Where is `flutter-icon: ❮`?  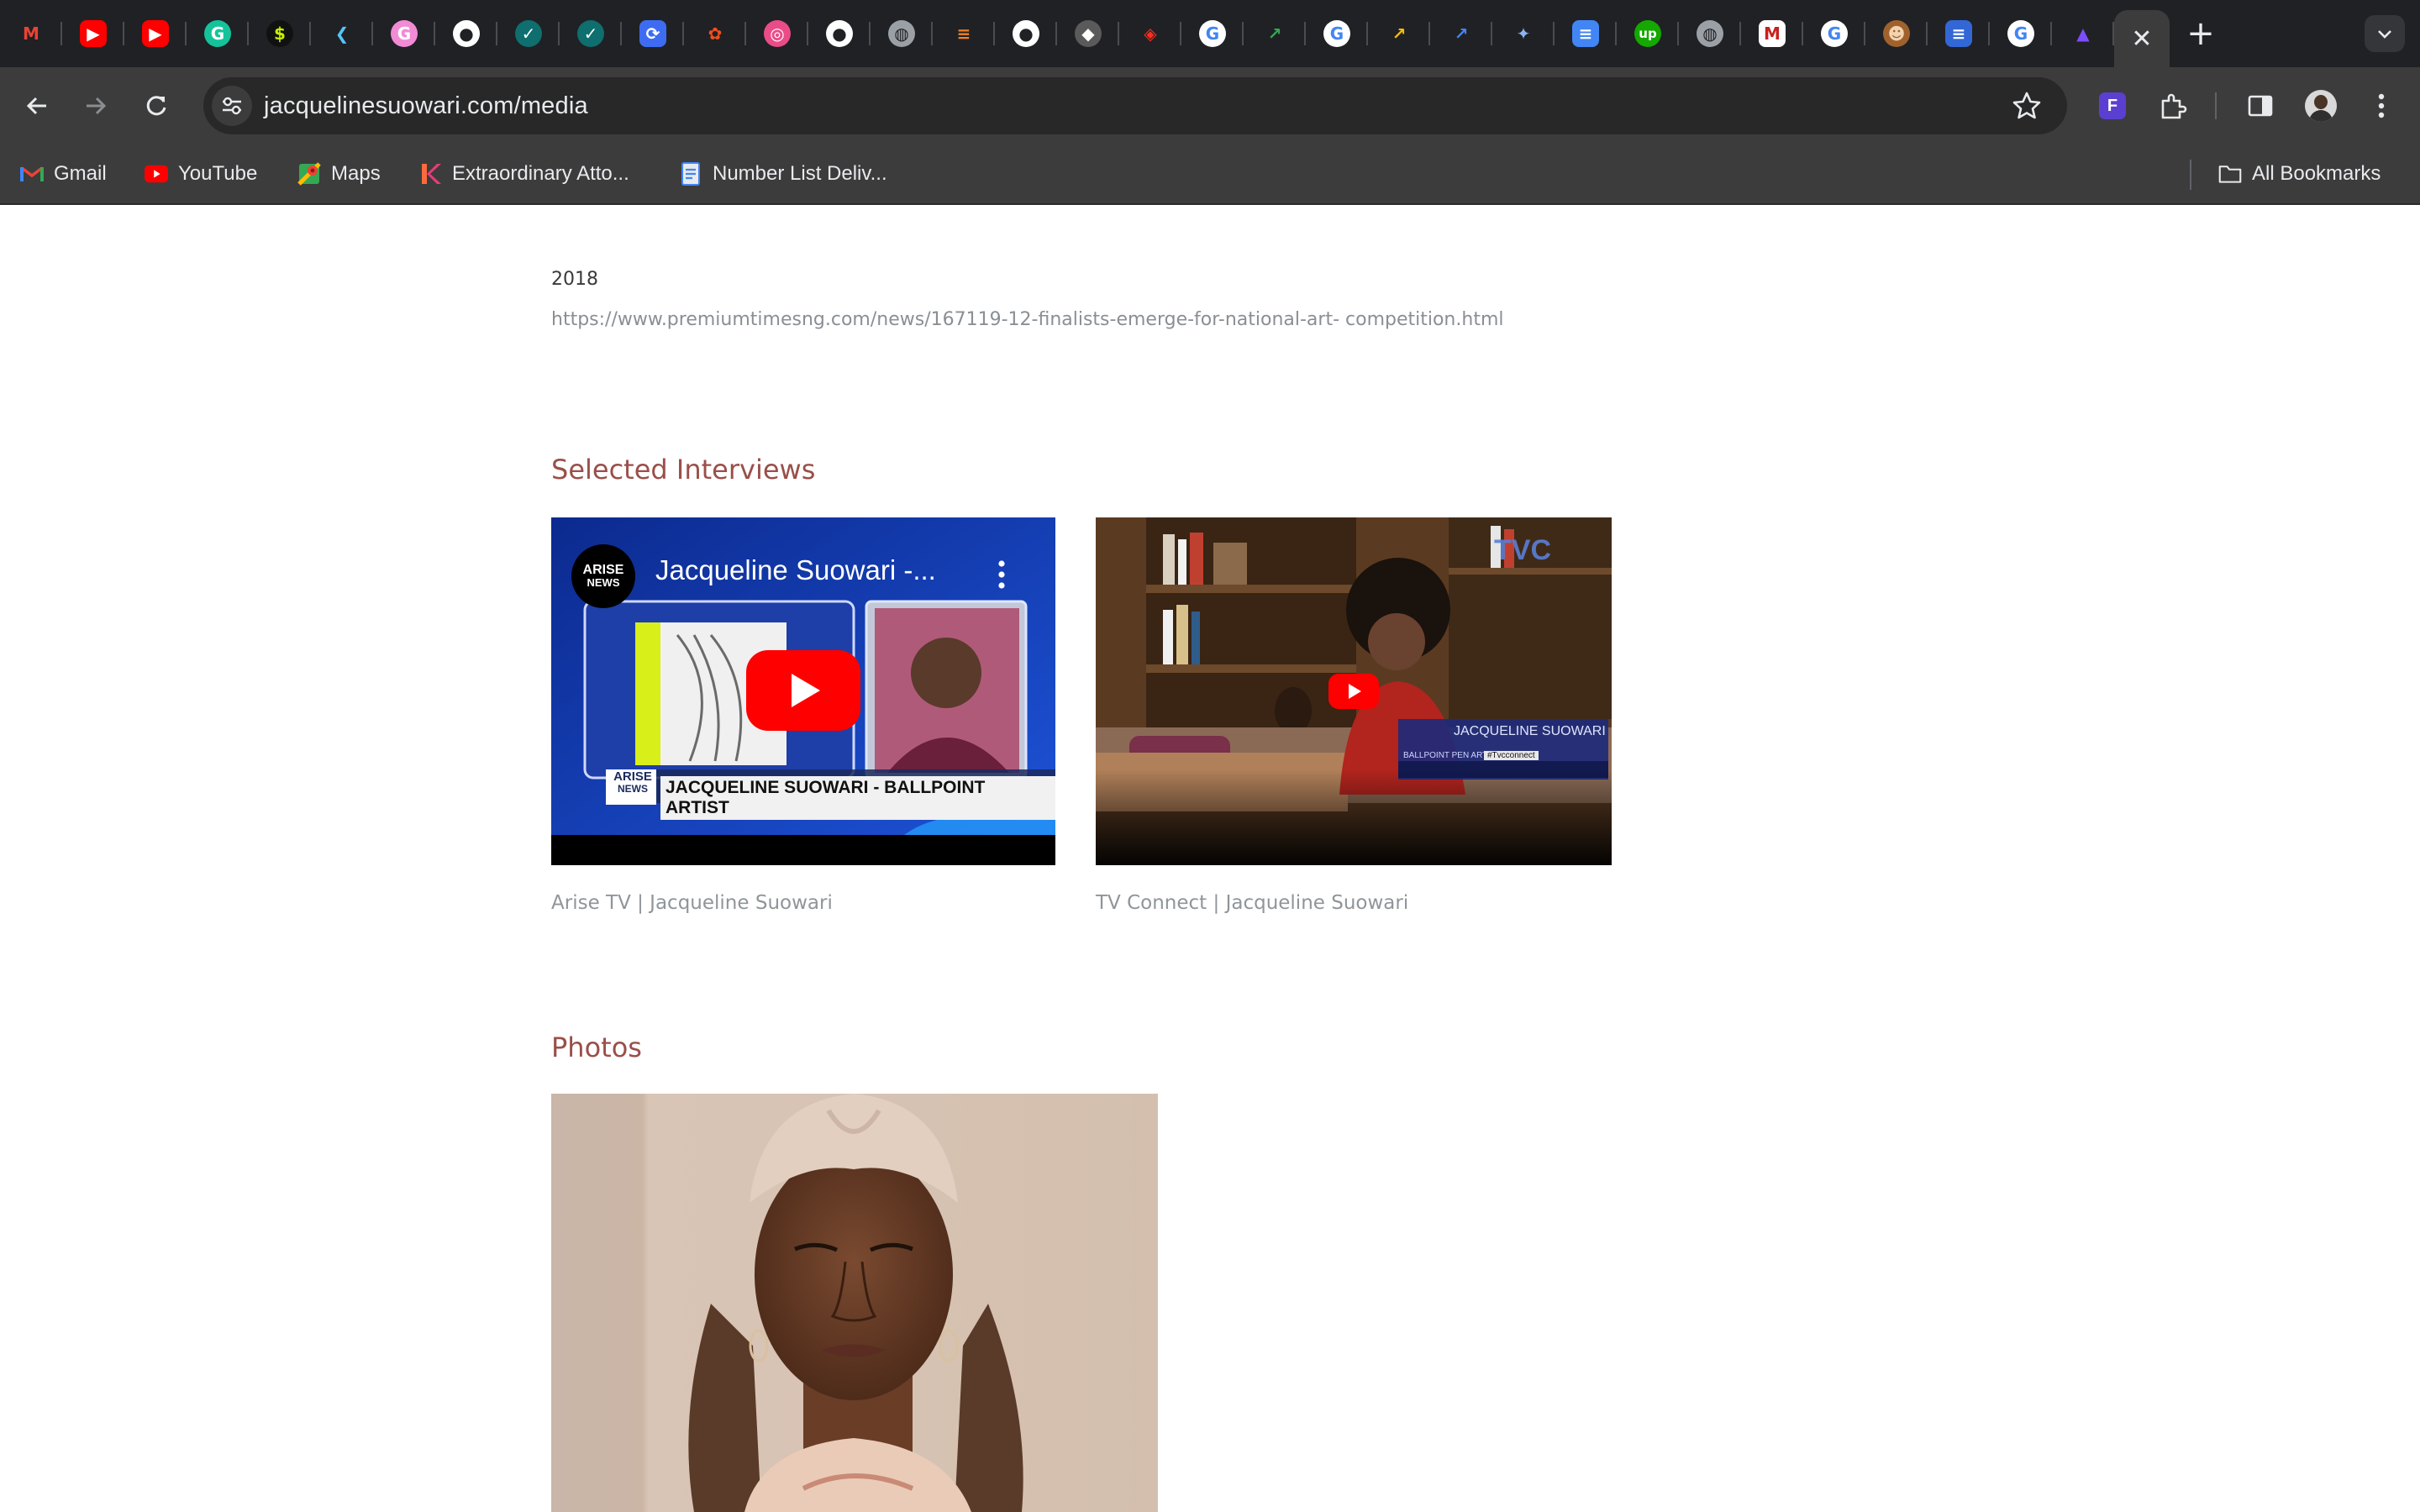
flutter-icon: ❮ is located at coordinates (342, 33).